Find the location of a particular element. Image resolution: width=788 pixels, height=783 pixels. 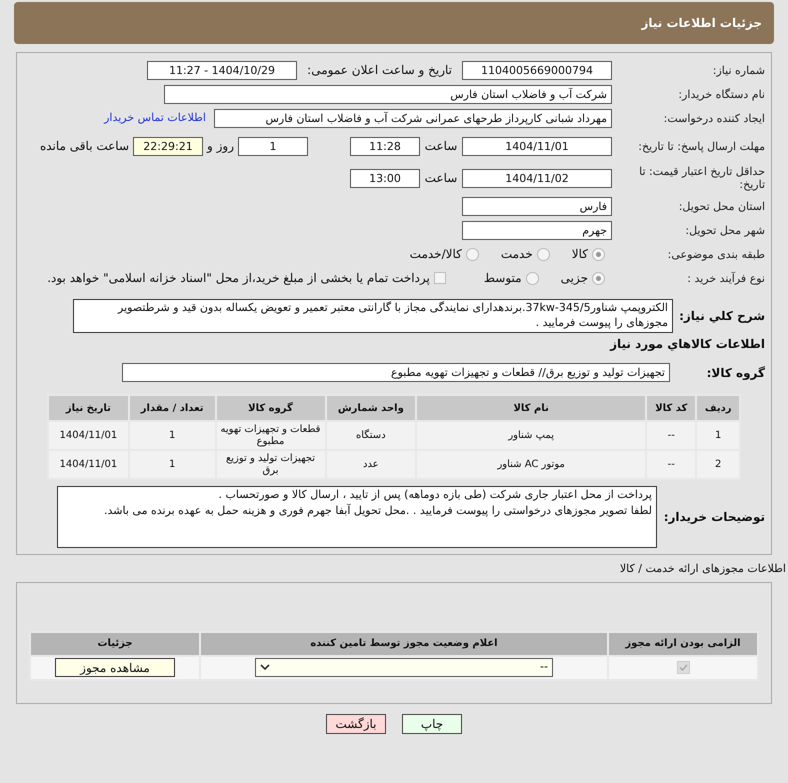

text-field: 1404/10/29 - 11:27 is located at coordinates (222, 70).